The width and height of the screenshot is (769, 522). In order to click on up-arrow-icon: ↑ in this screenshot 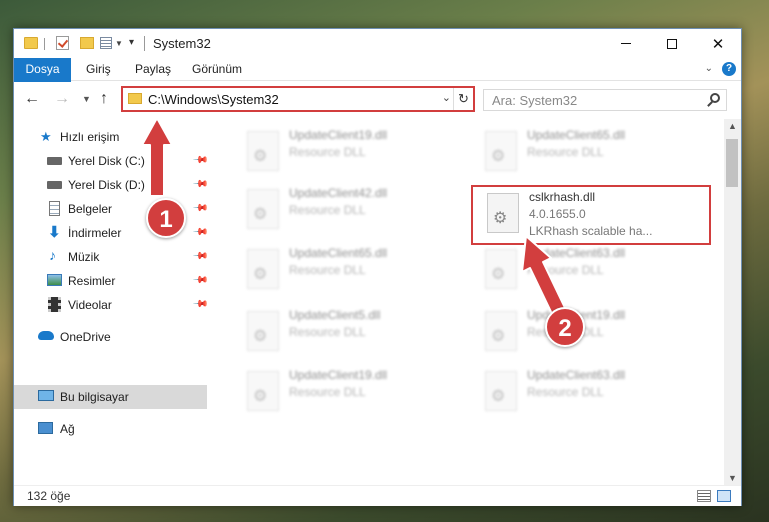, I will do `click(104, 99)`.